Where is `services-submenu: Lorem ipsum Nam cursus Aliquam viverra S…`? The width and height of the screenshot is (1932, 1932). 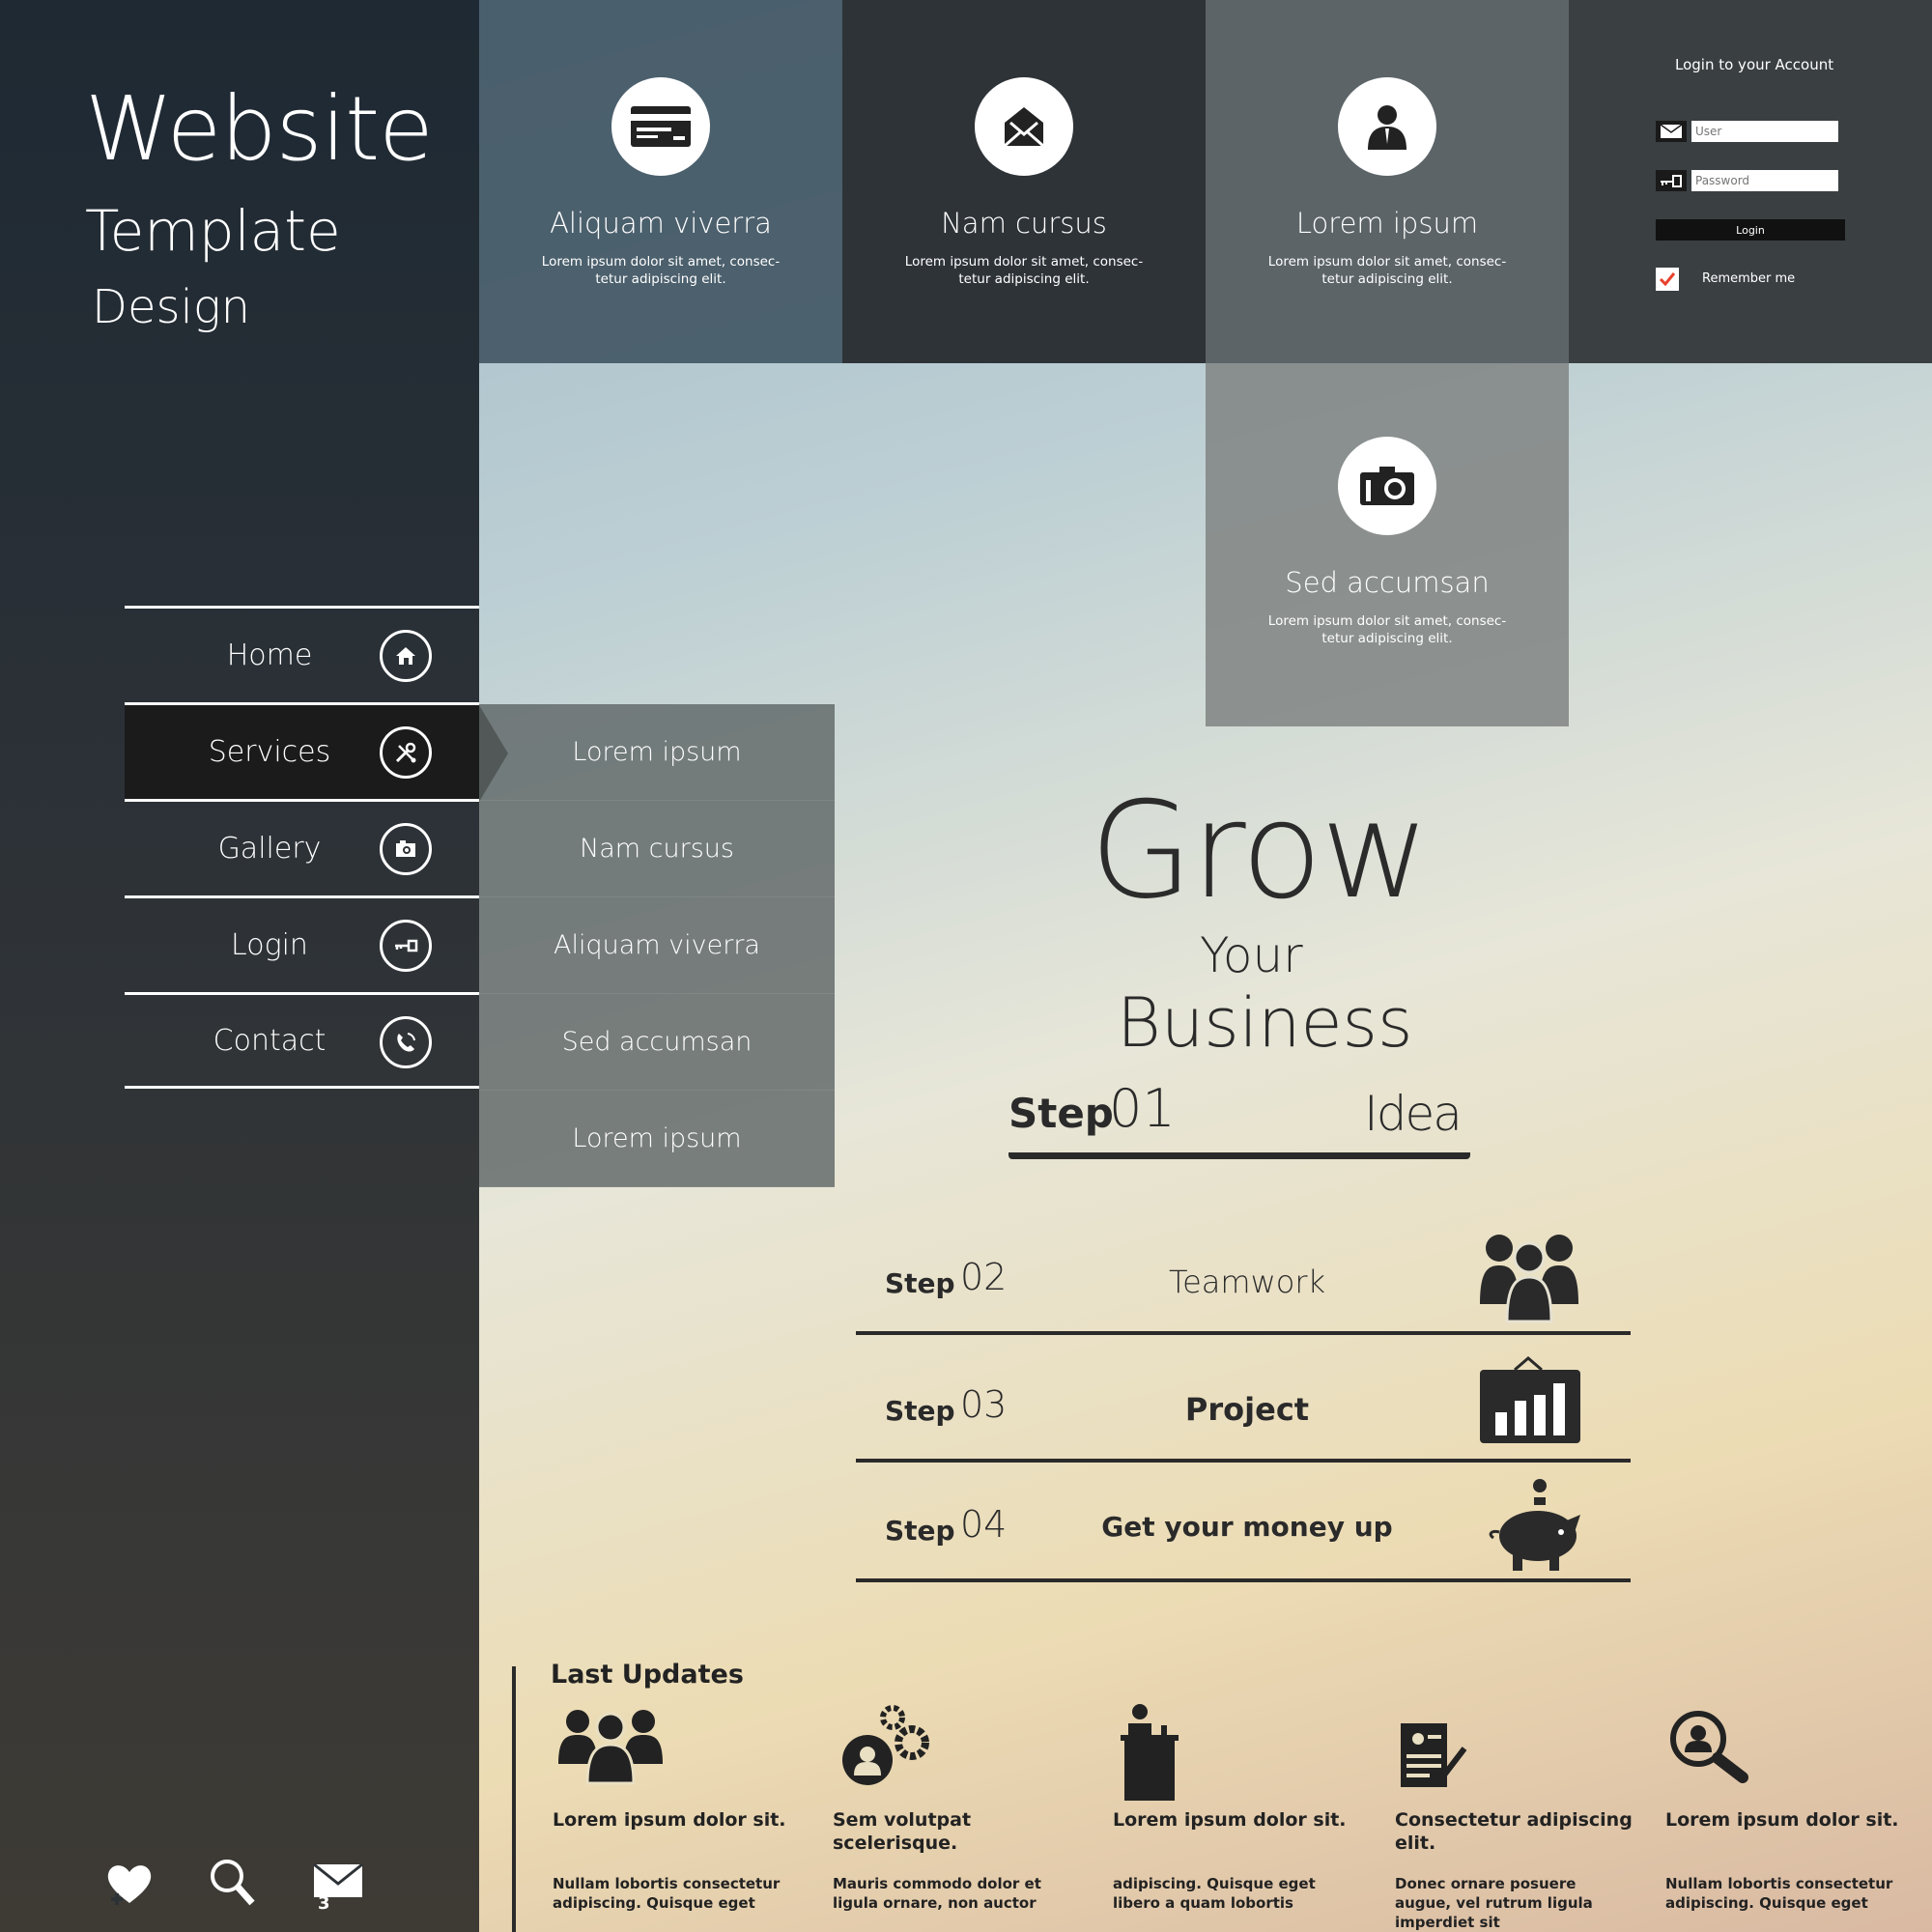
services-submenu: Lorem ipsum Nam cursus Aliquam viverra S… is located at coordinates (657, 945).